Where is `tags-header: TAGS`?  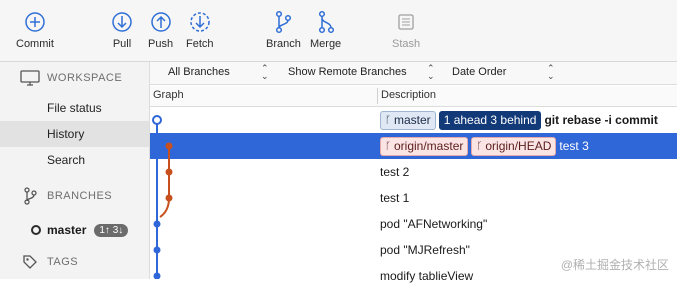
tags-header: TAGS is located at coordinates (63, 262).